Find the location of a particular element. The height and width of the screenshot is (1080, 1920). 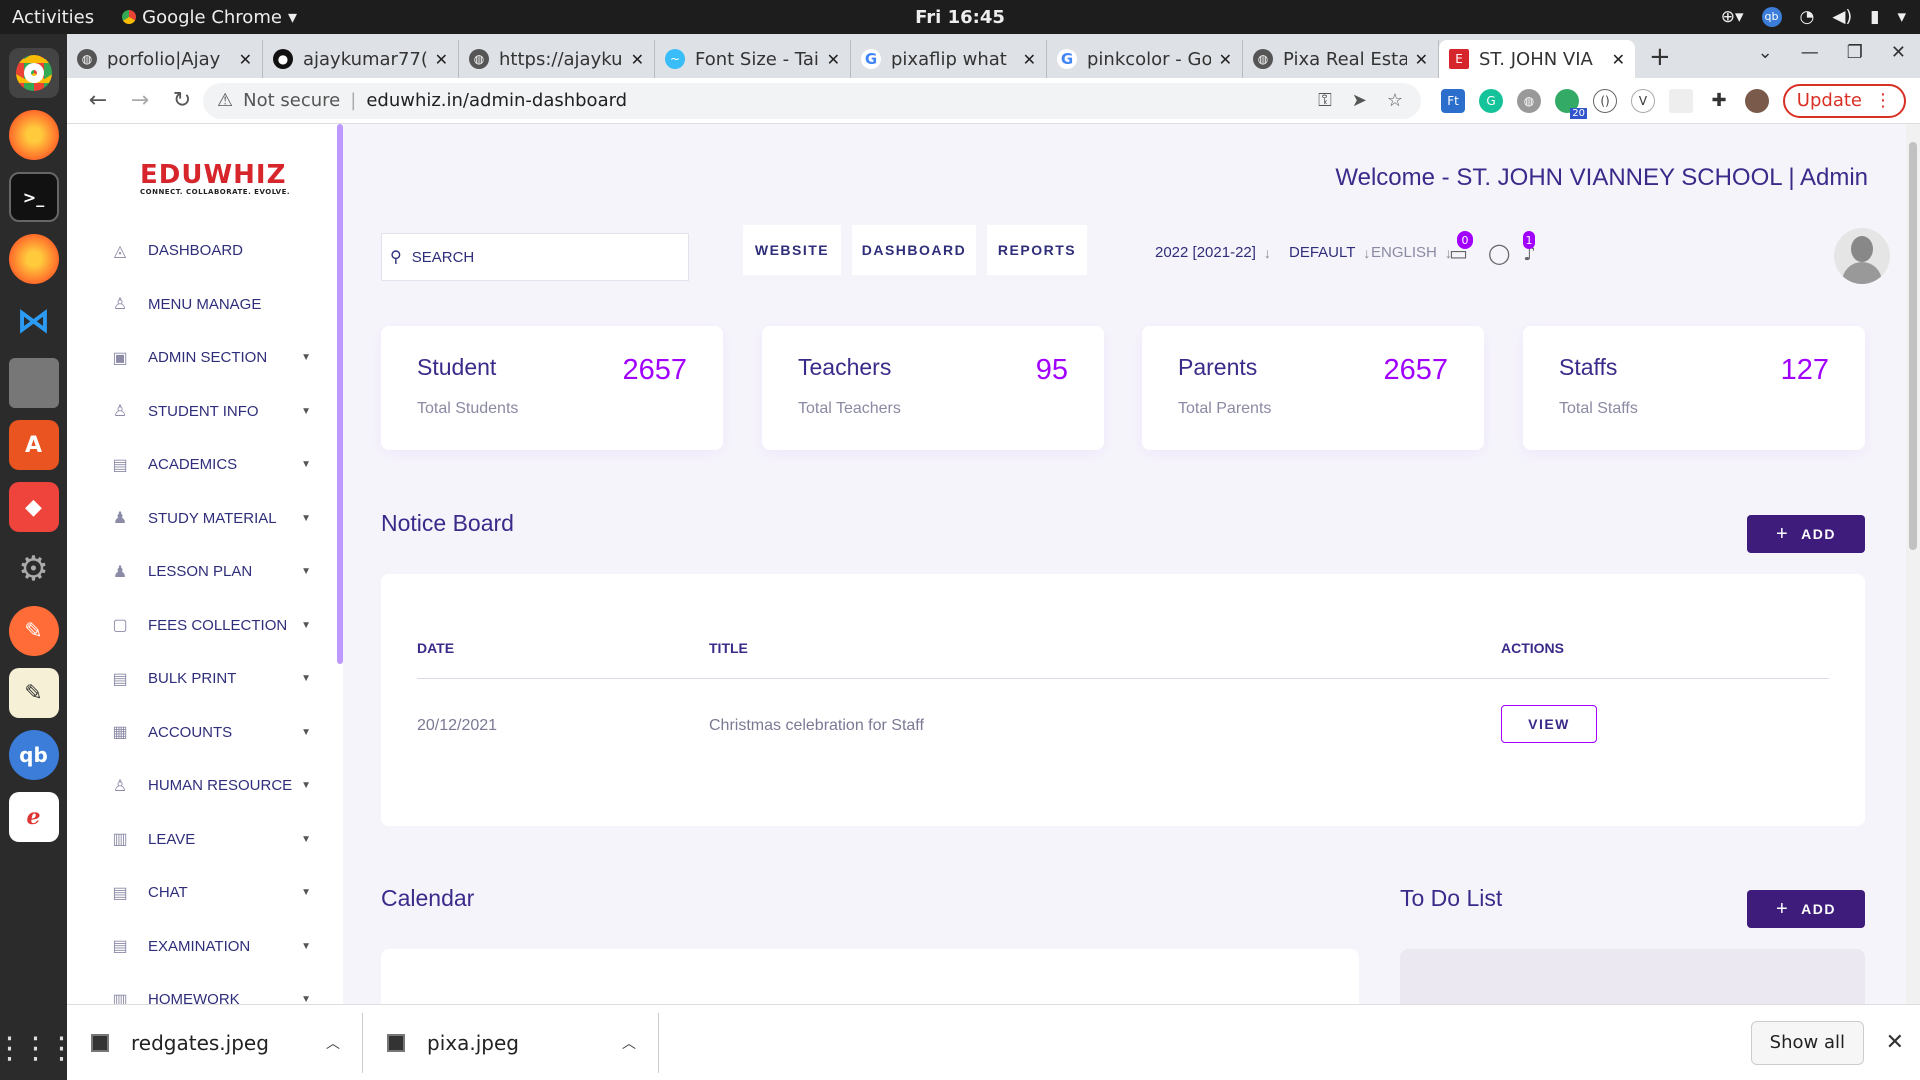

send-icon: ➤ is located at coordinates (1359, 100).